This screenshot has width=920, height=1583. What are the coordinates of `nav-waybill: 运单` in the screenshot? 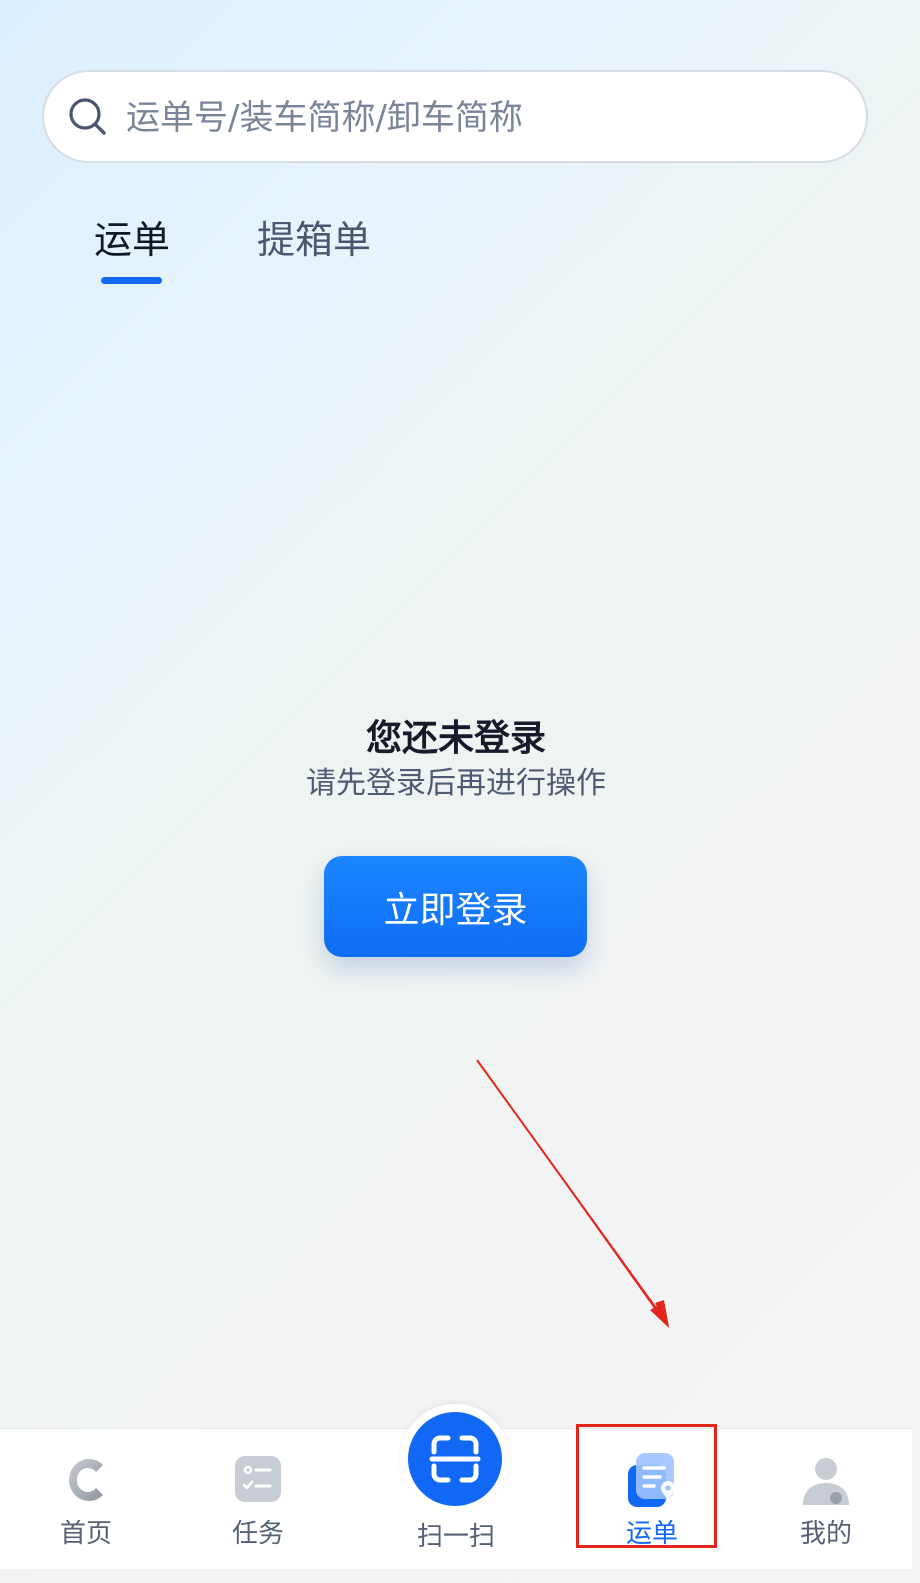 It's located at (652, 1499).